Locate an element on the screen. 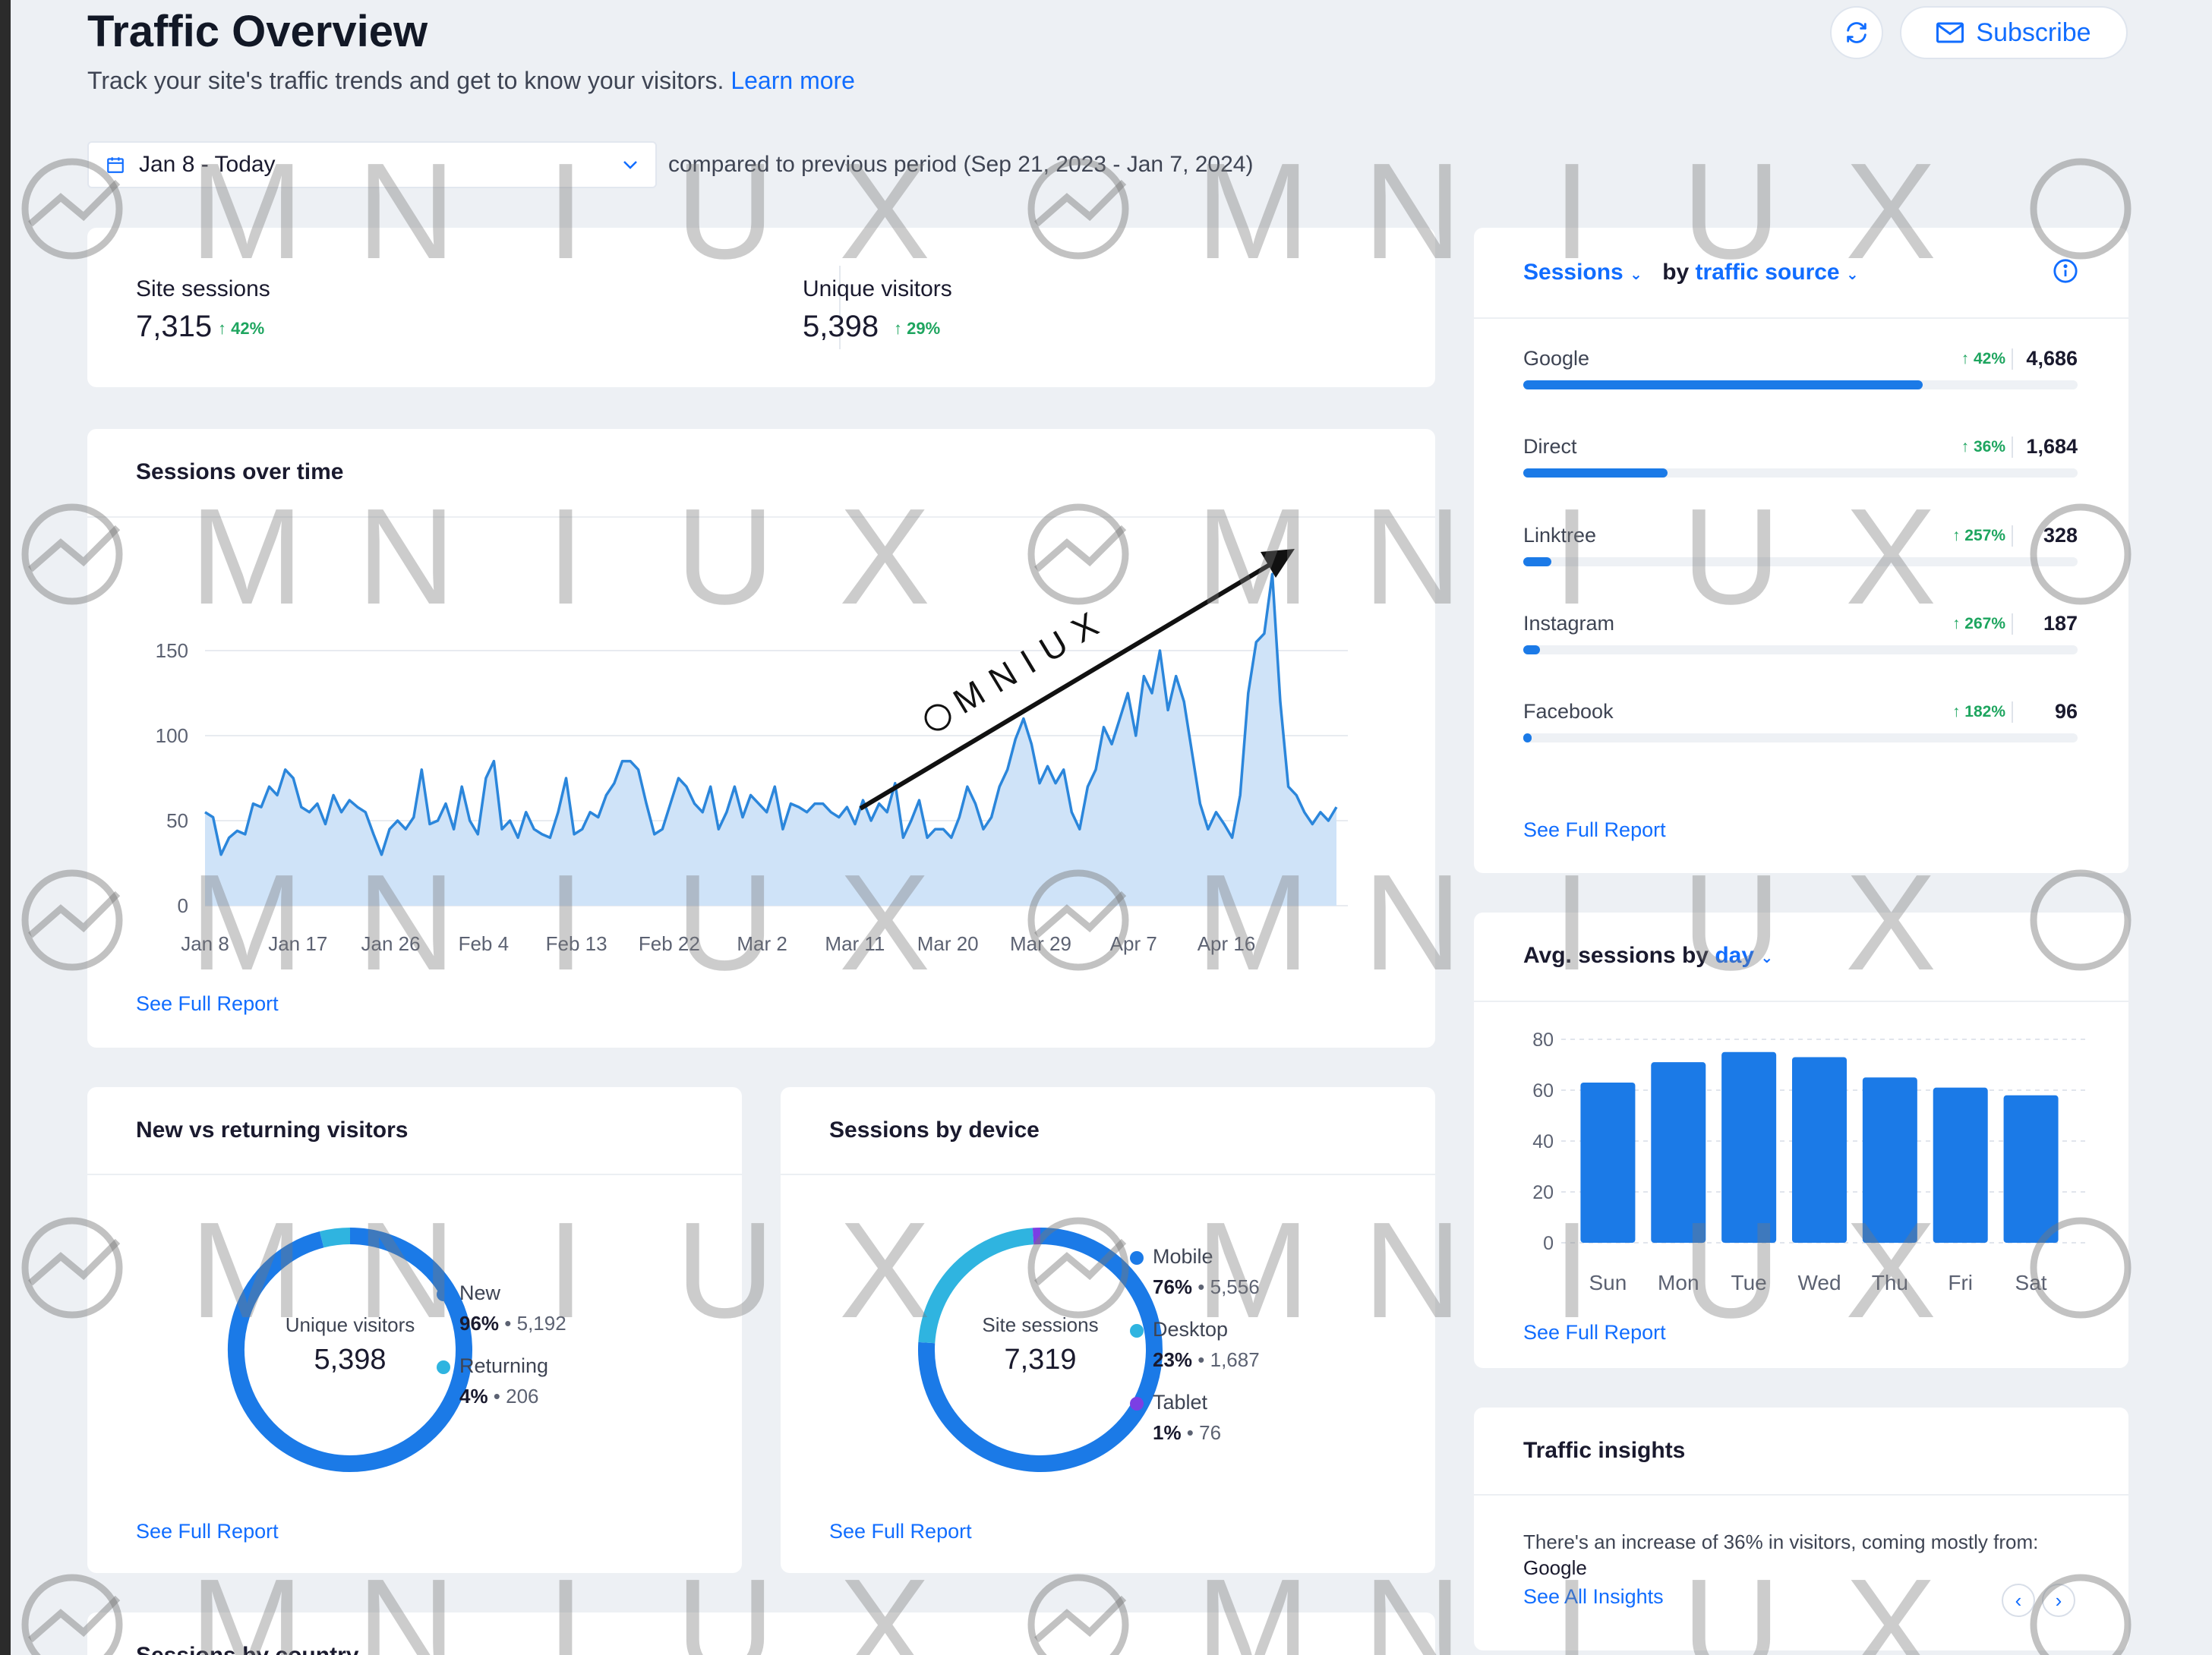 This screenshot has width=2212, height=1655. y-tick-label: 100 is located at coordinates (172, 735).